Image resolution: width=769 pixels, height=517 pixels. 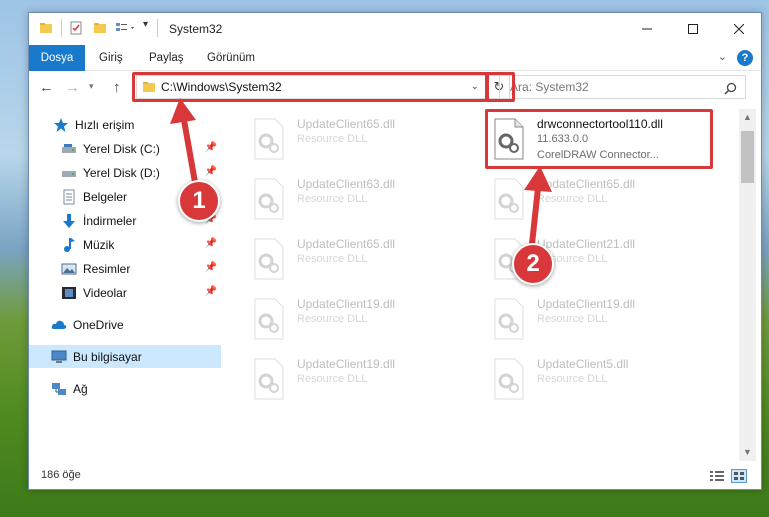 What do you see at coordinates (538, 179) in the screenshot?
I see `arrow-2-head` at bounding box center [538, 179].